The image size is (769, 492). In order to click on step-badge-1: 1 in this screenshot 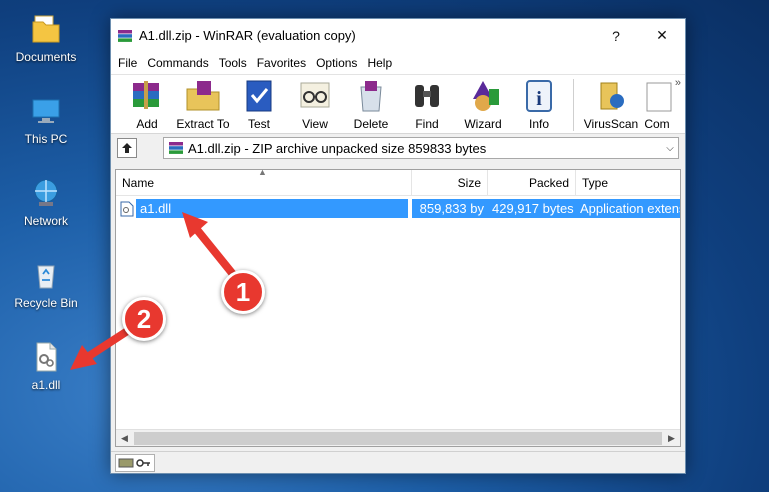, I will do `click(243, 292)`.